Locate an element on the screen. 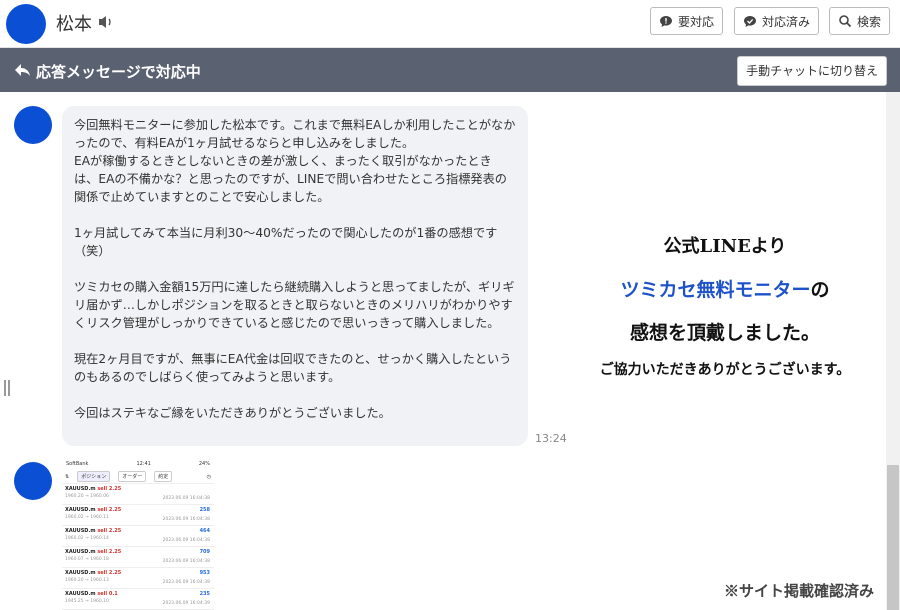 This screenshot has width=900, height=610. needs-response-button: 要対応 is located at coordinates (687, 21).